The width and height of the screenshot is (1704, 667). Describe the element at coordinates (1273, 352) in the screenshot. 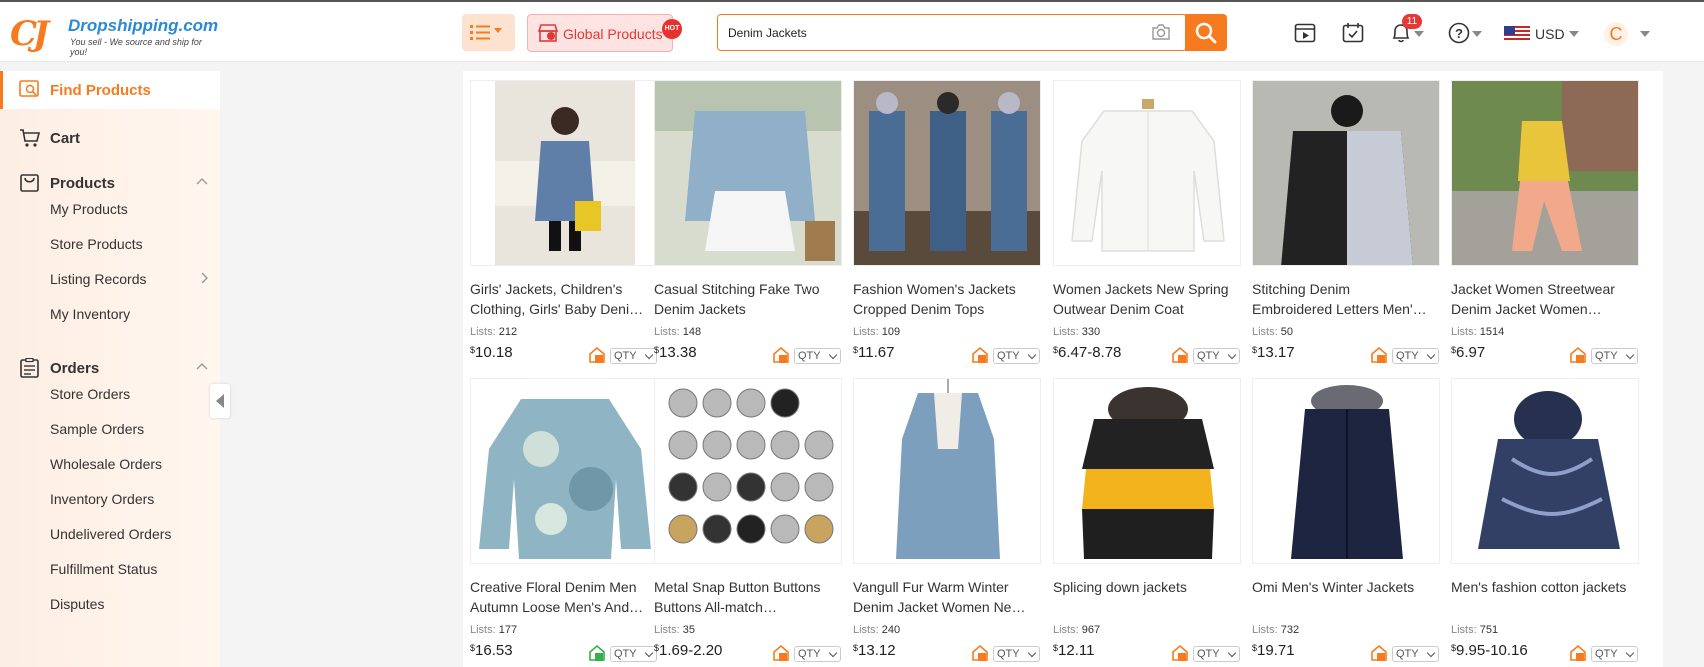

I see `product-price: $13.17` at that location.